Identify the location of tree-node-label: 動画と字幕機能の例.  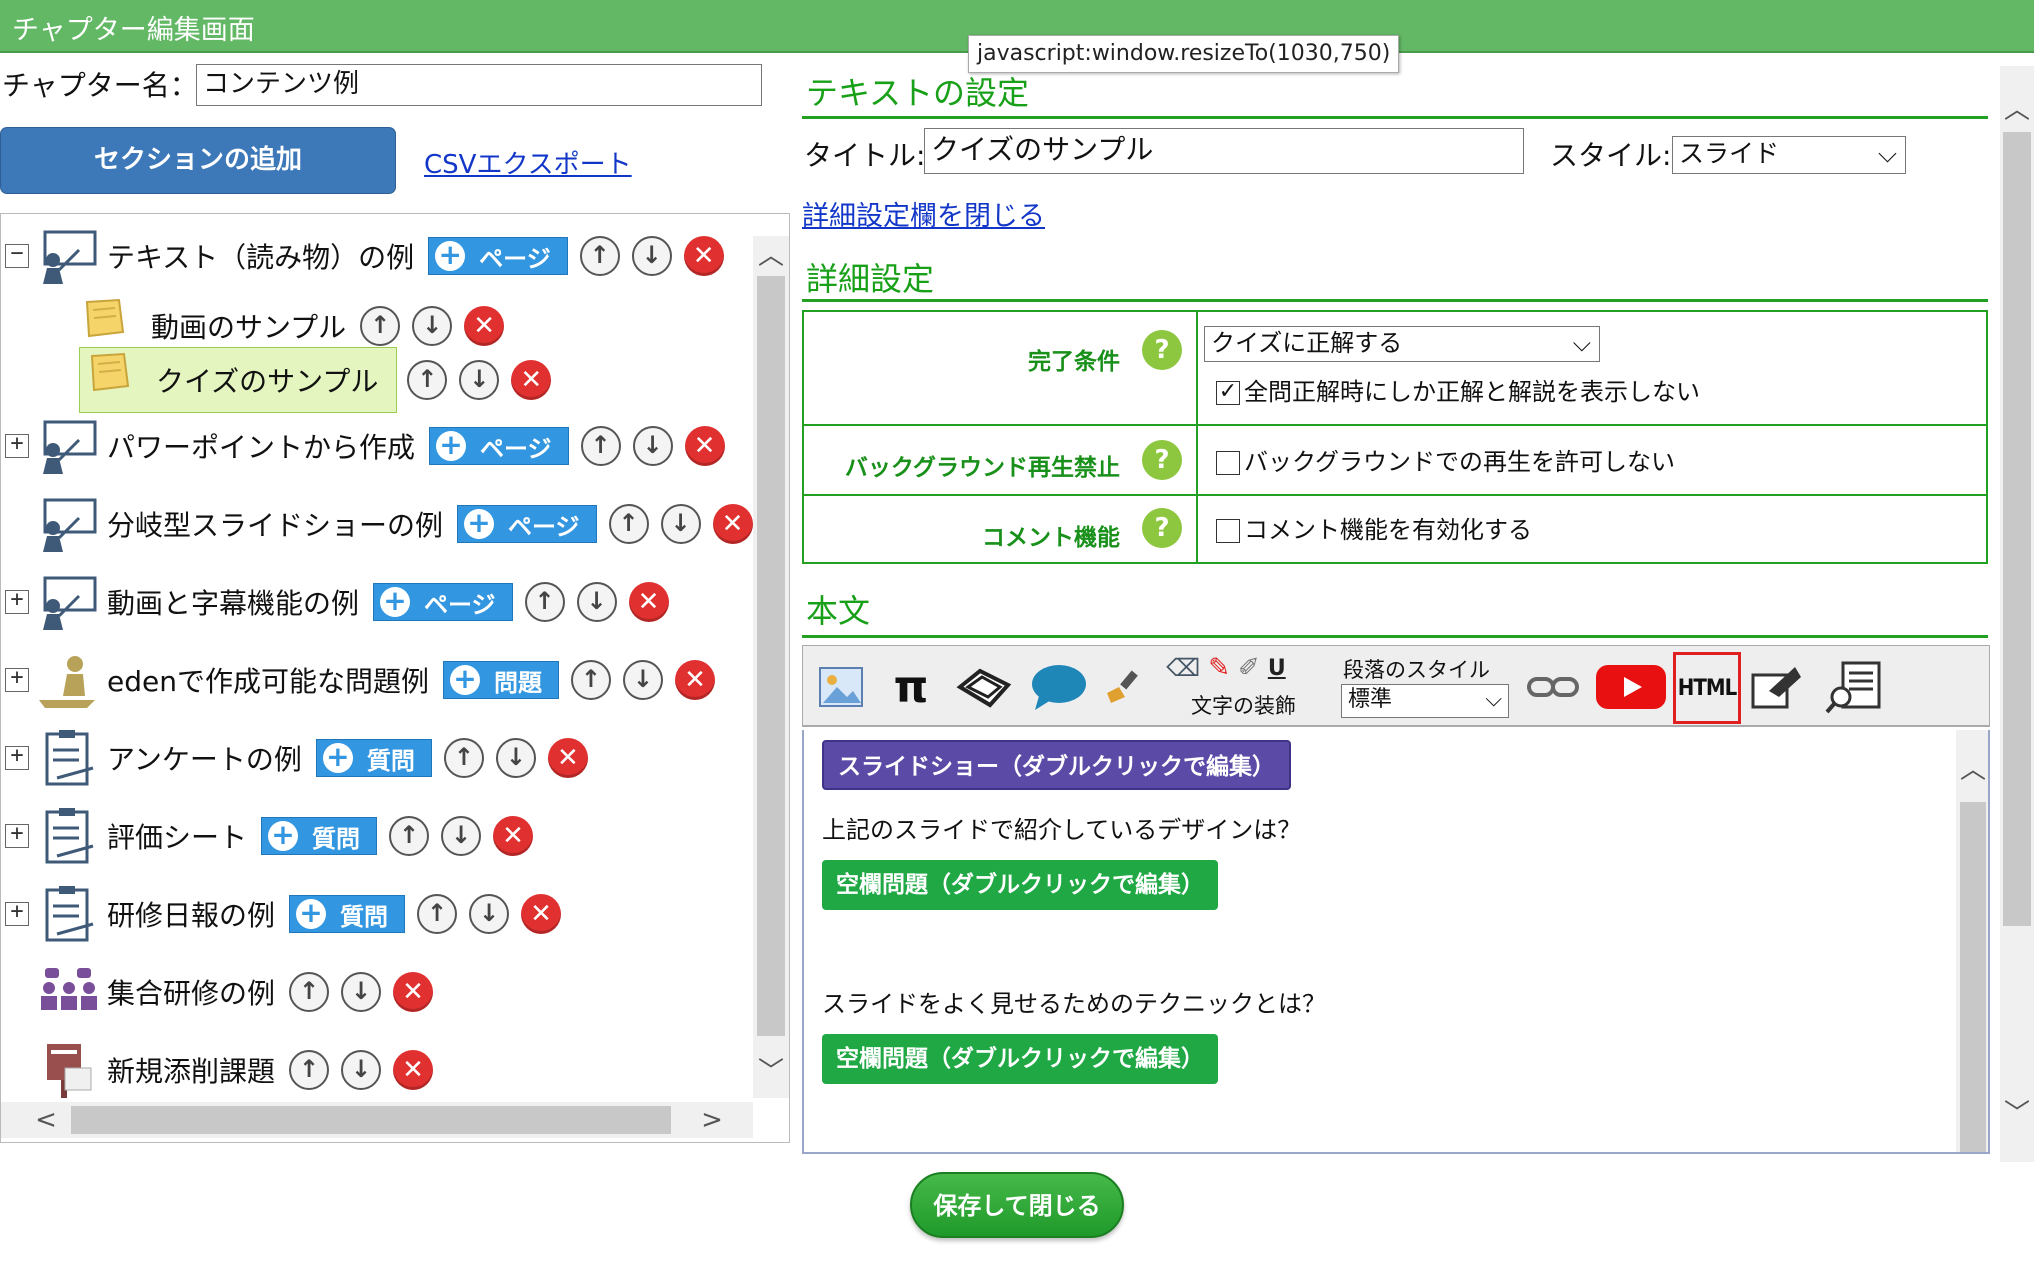
(233, 602).